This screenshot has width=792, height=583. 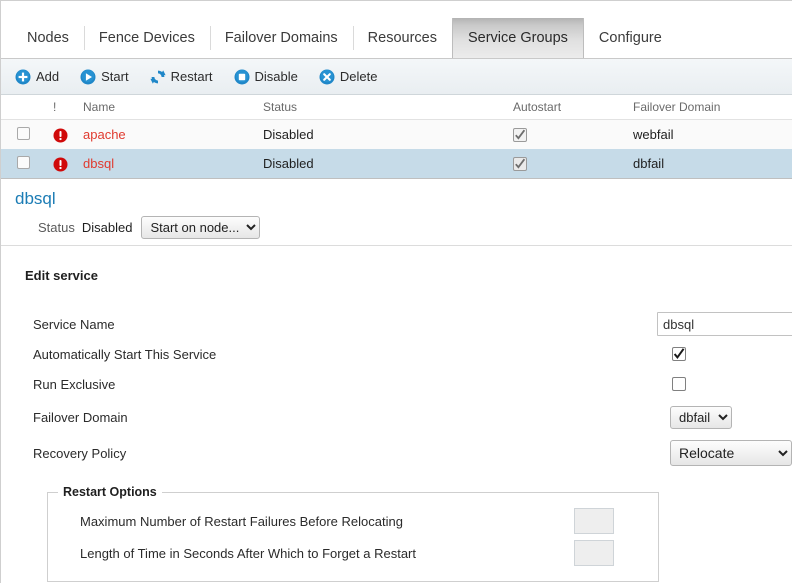 What do you see at coordinates (403, 324) in the screenshot?
I see `field-service-name: Service Name` at bounding box center [403, 324].